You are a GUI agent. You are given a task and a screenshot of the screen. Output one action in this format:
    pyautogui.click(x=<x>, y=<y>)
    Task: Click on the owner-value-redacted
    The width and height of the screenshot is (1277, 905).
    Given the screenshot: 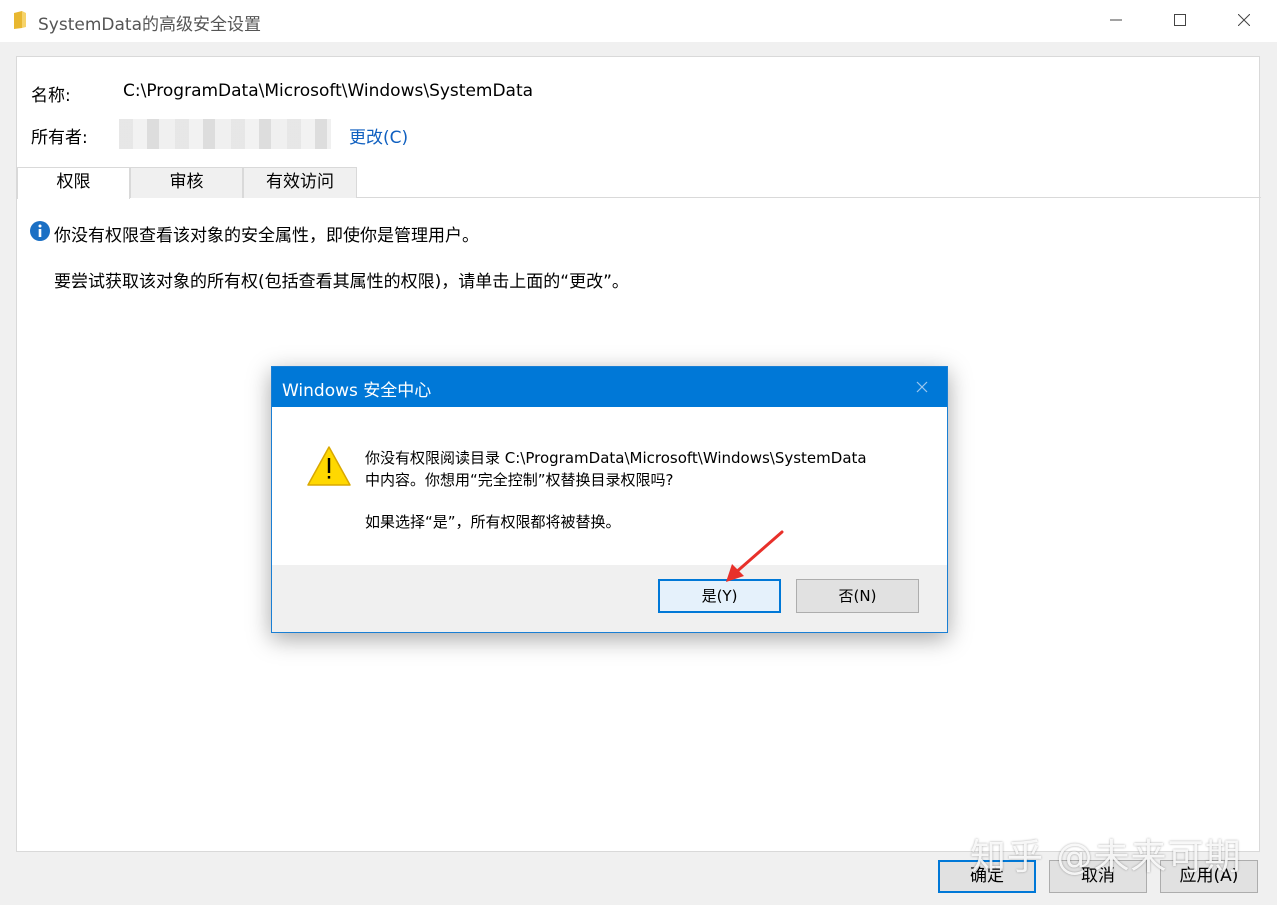 What is the action you would take?
    pyautogui.click(x=225, y=134)
    